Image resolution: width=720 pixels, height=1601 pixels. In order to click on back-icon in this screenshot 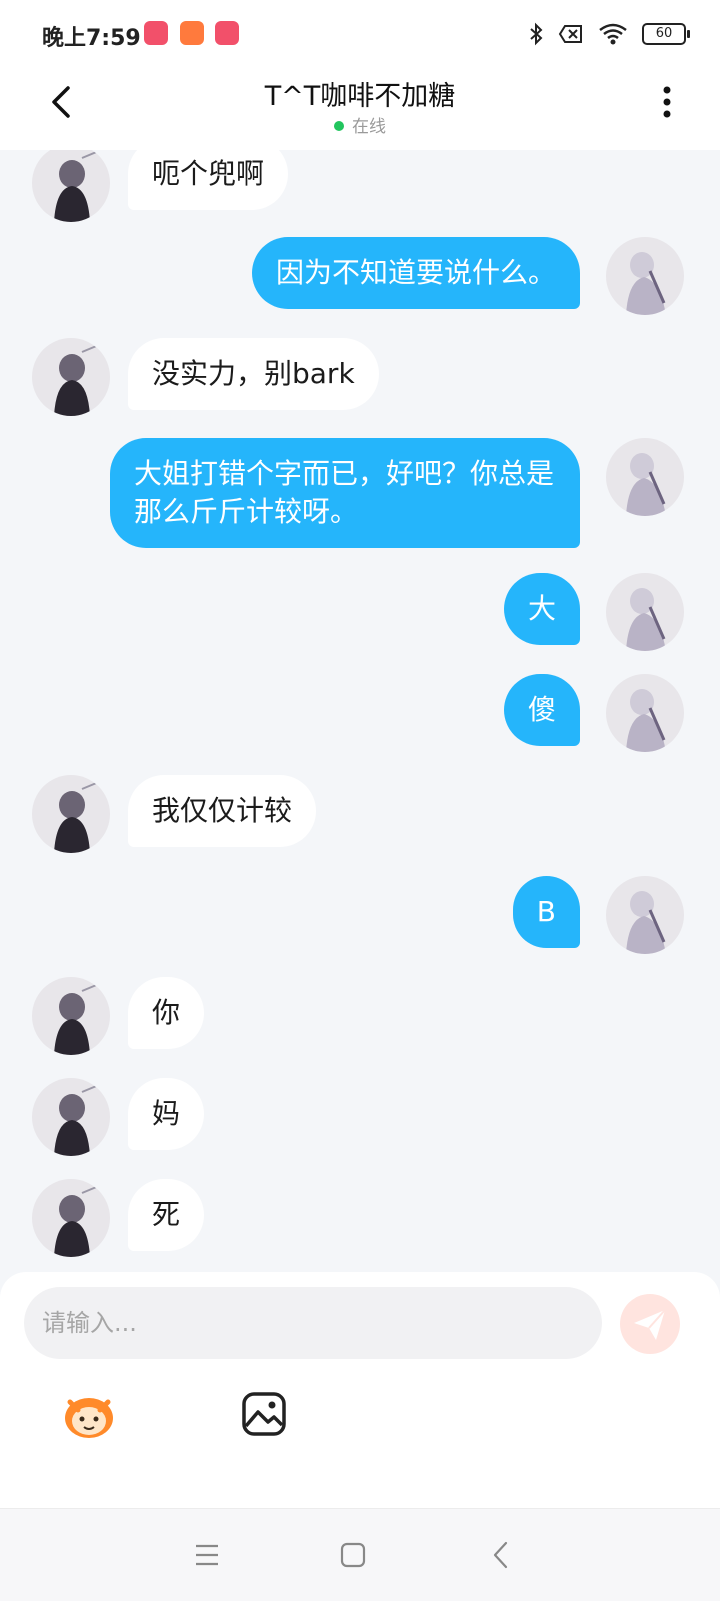, I will do `click(502, 1555)`.